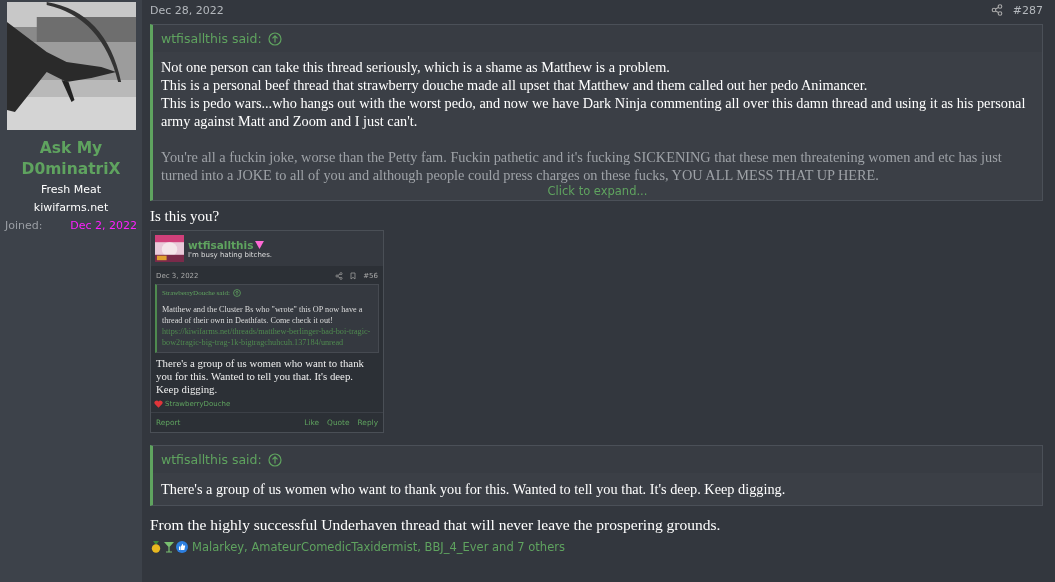  Describe the element at coordinates (378, 547) in the screenshot. I see `reaction-users: Malarkey, AmateurComedicTaxidermist, BBJ_4_Ever and 7 others` at that location.